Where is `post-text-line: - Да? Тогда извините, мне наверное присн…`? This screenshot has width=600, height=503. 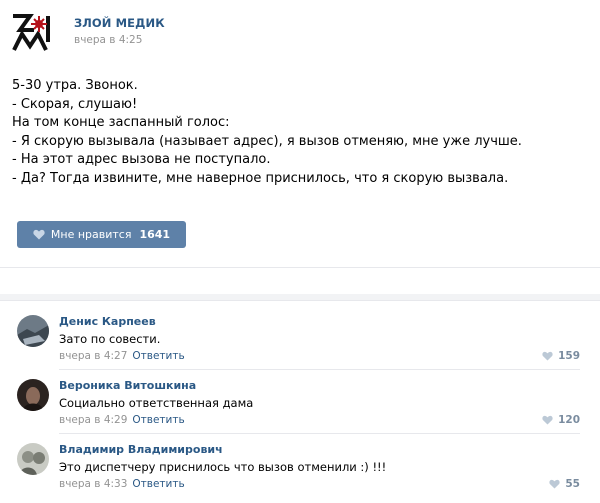 post-text-line: - Да? Тогда извините, мне наверное присн… is located at coordinates (260, 178).